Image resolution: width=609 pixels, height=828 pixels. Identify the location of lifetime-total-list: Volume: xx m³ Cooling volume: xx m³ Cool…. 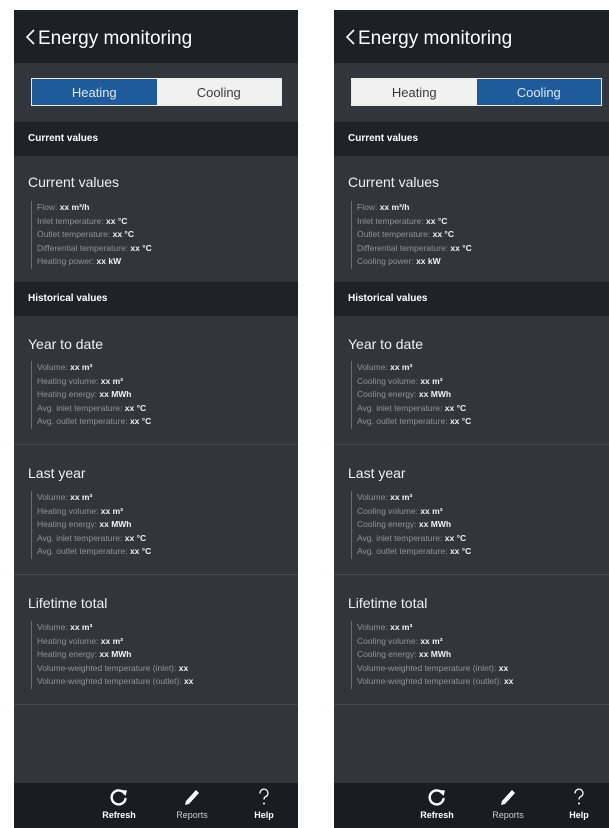
(432, 655).